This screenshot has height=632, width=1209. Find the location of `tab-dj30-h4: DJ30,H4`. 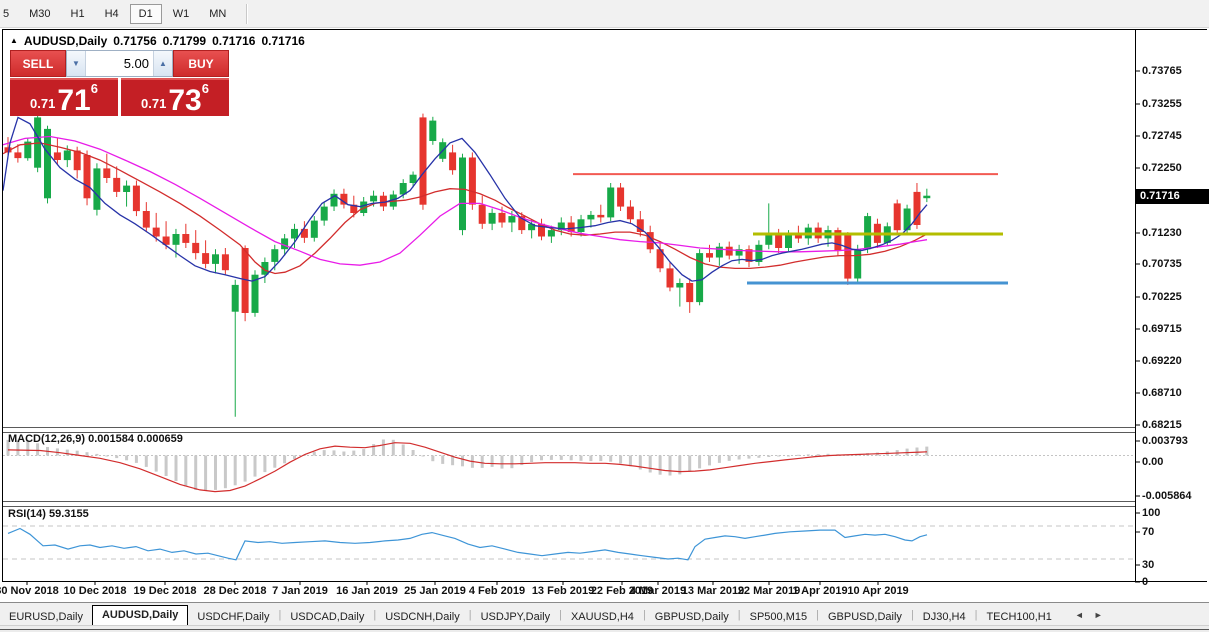

tab-dj30-h4: DJ30,H4 is located at coordinates (944, 616).